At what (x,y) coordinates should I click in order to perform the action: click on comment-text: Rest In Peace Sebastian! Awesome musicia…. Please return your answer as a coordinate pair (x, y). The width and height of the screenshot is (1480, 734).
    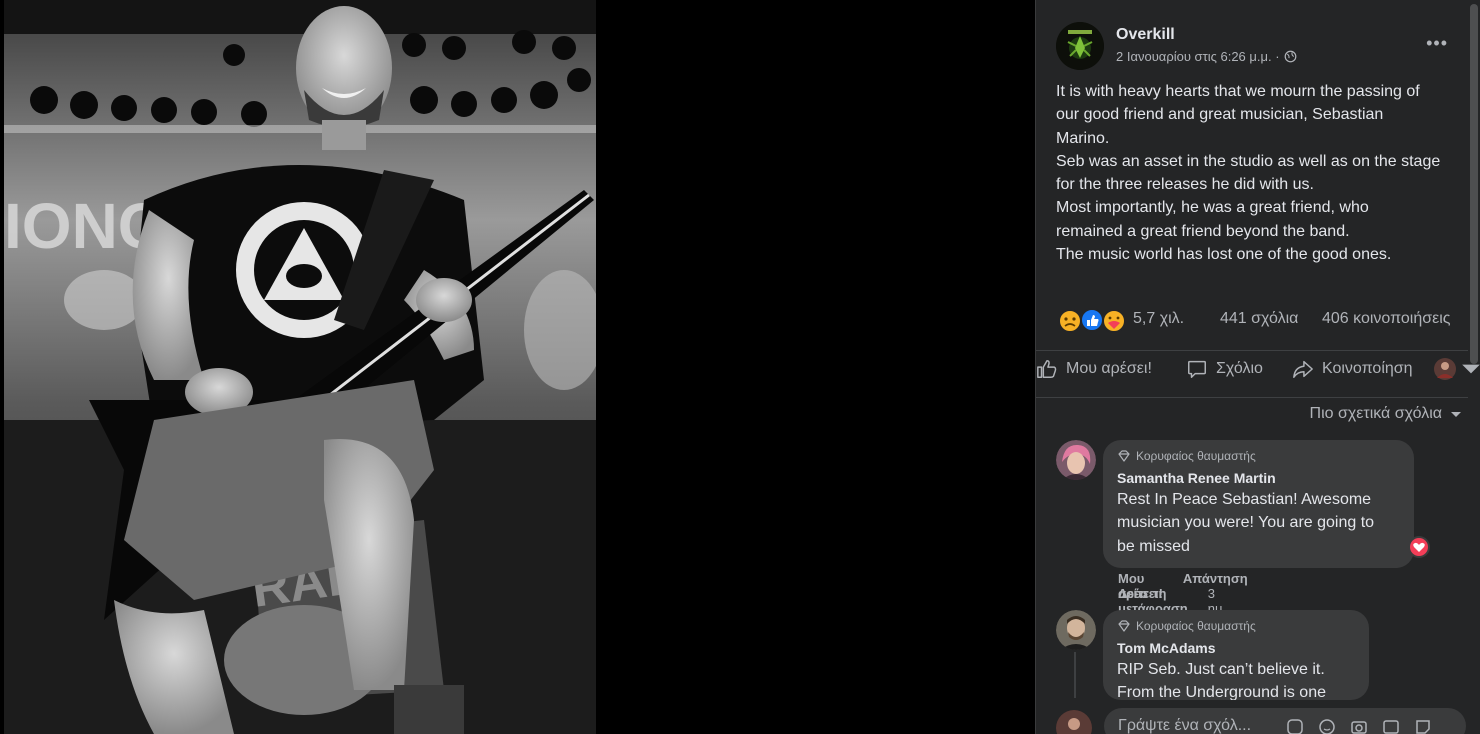
    Looking at the image, I should click on (1258, 523).